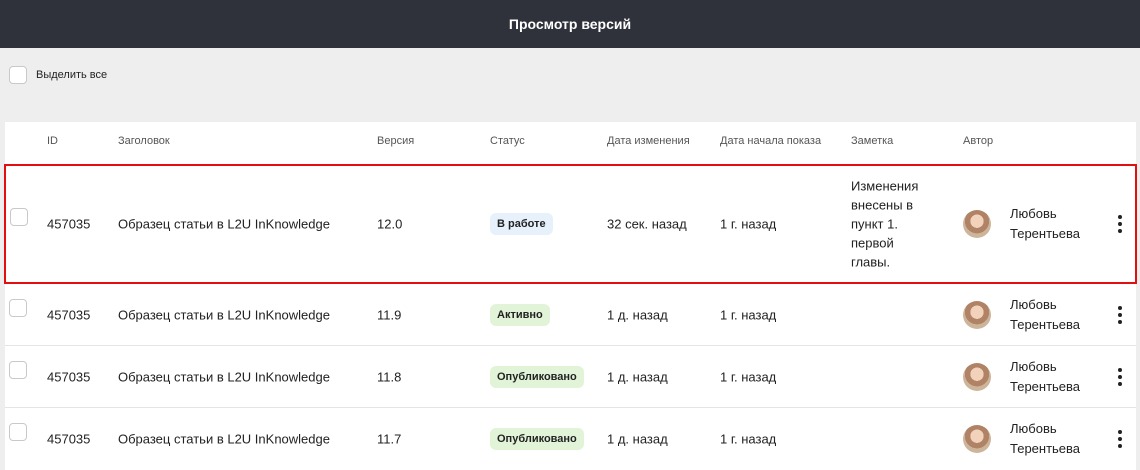 This screenshot has width=1140, height=470. I want to click on column-header-version: Версия, so click(395, 141).